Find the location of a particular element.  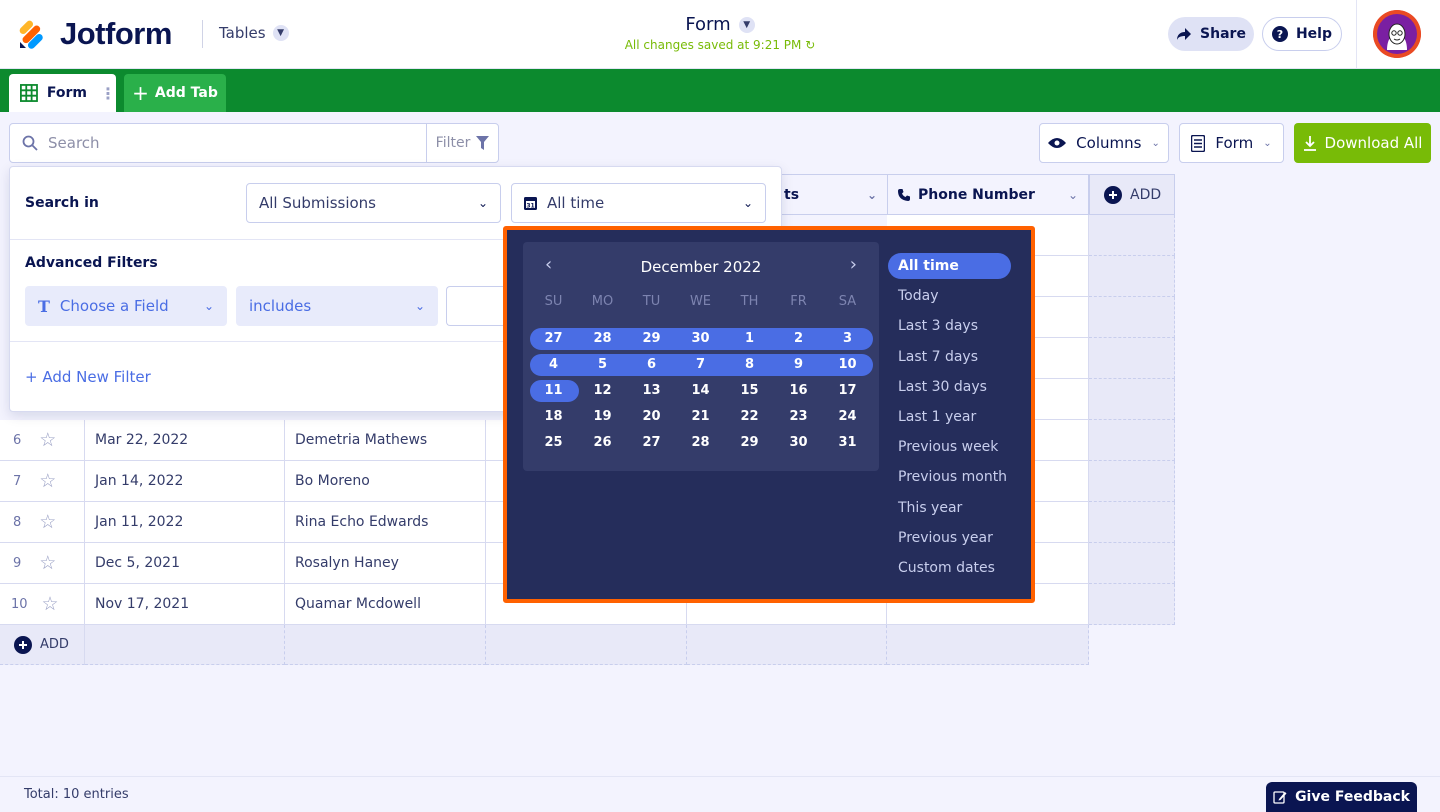

eye-icon is located at coordinates (1057, 143).